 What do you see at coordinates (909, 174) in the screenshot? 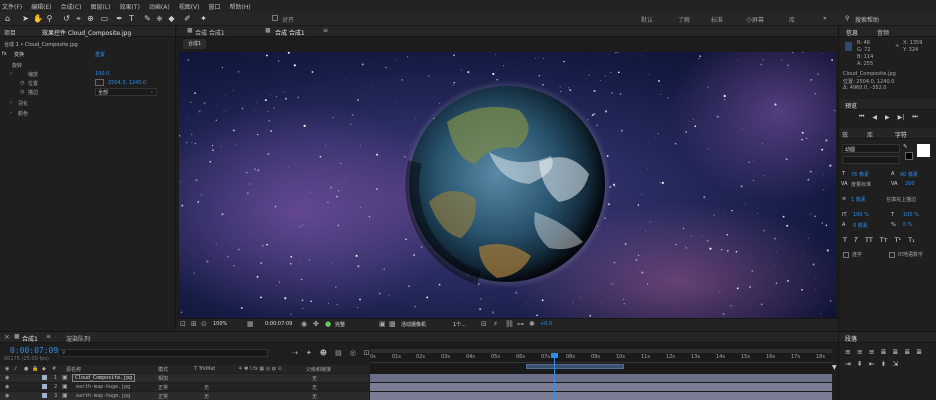
I see `leading-value: 90 像素` at bounding box center [909, 174].